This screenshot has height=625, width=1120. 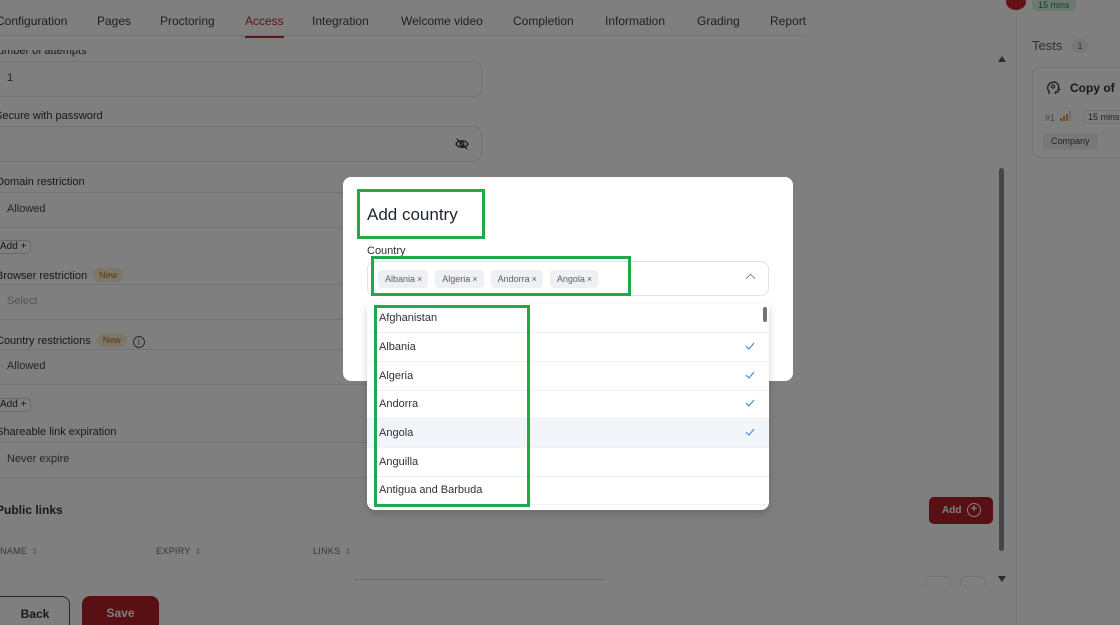 I want to click on annotation-box-chips, so click(x=501, y=276).